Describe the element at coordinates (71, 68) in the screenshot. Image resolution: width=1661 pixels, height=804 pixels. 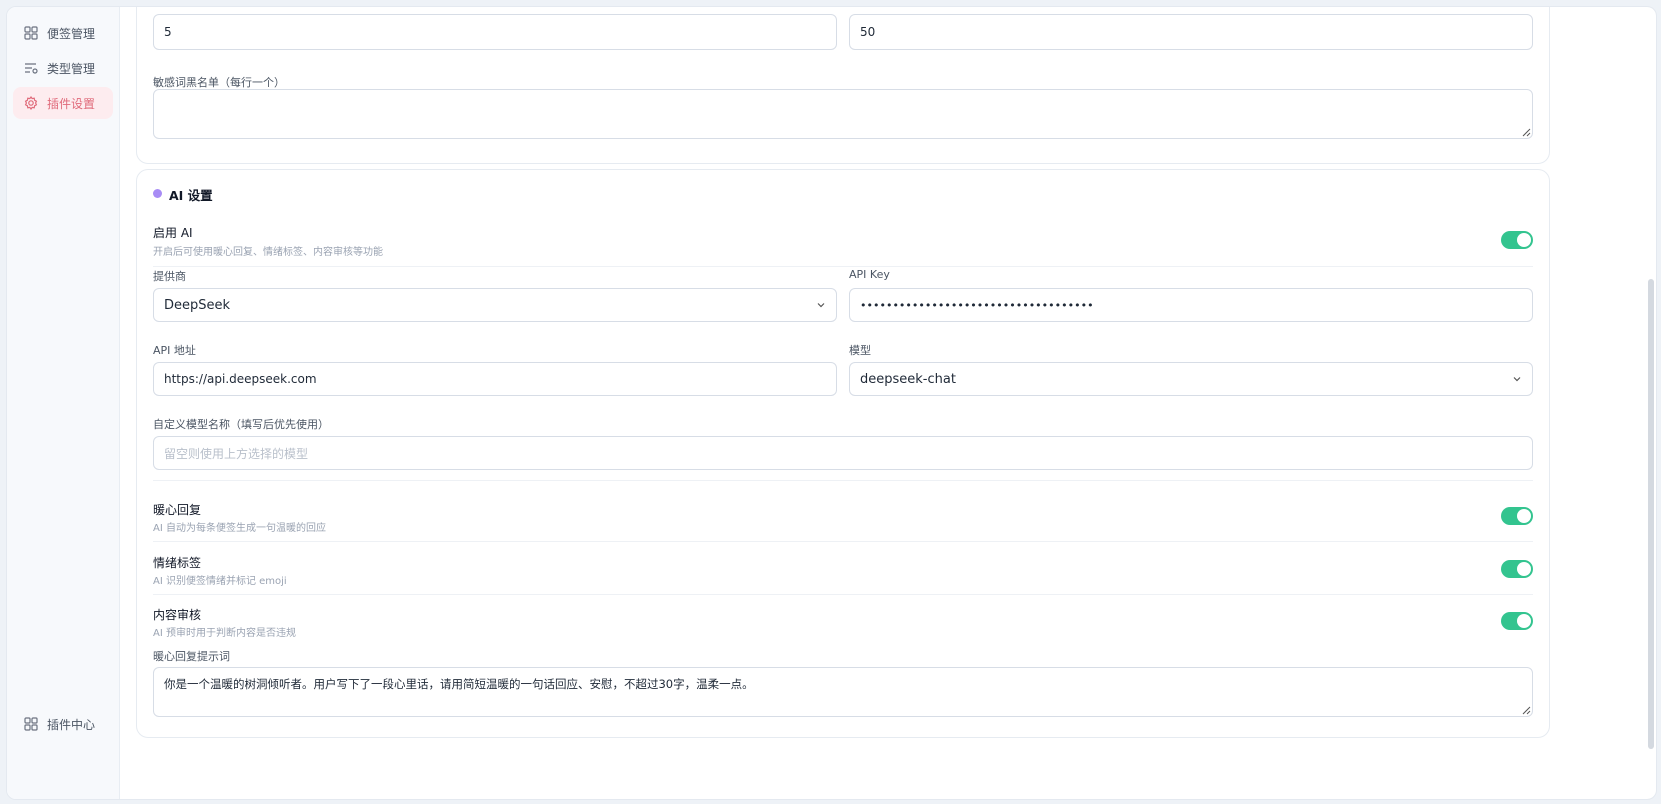
I see `sidebar-item-label: 类型管理` at that location.